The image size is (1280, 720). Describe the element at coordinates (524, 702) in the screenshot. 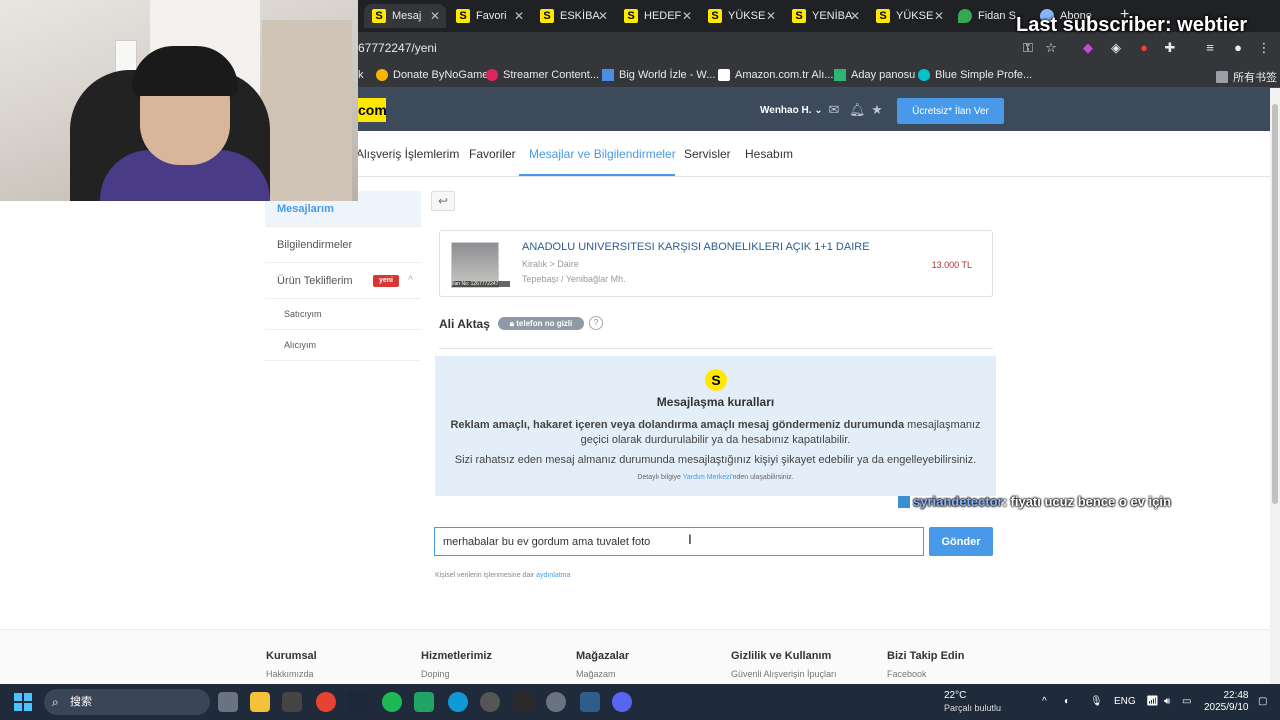

I see `epic-games-icon` at that location.